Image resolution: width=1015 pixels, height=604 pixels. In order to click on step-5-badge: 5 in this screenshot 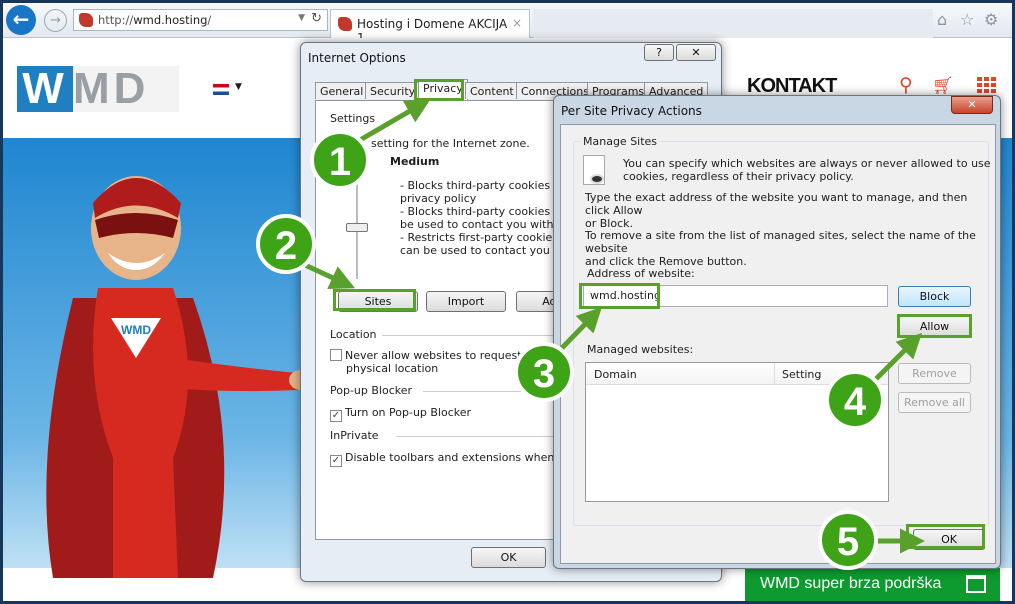, I will do `click(848, 540)`.